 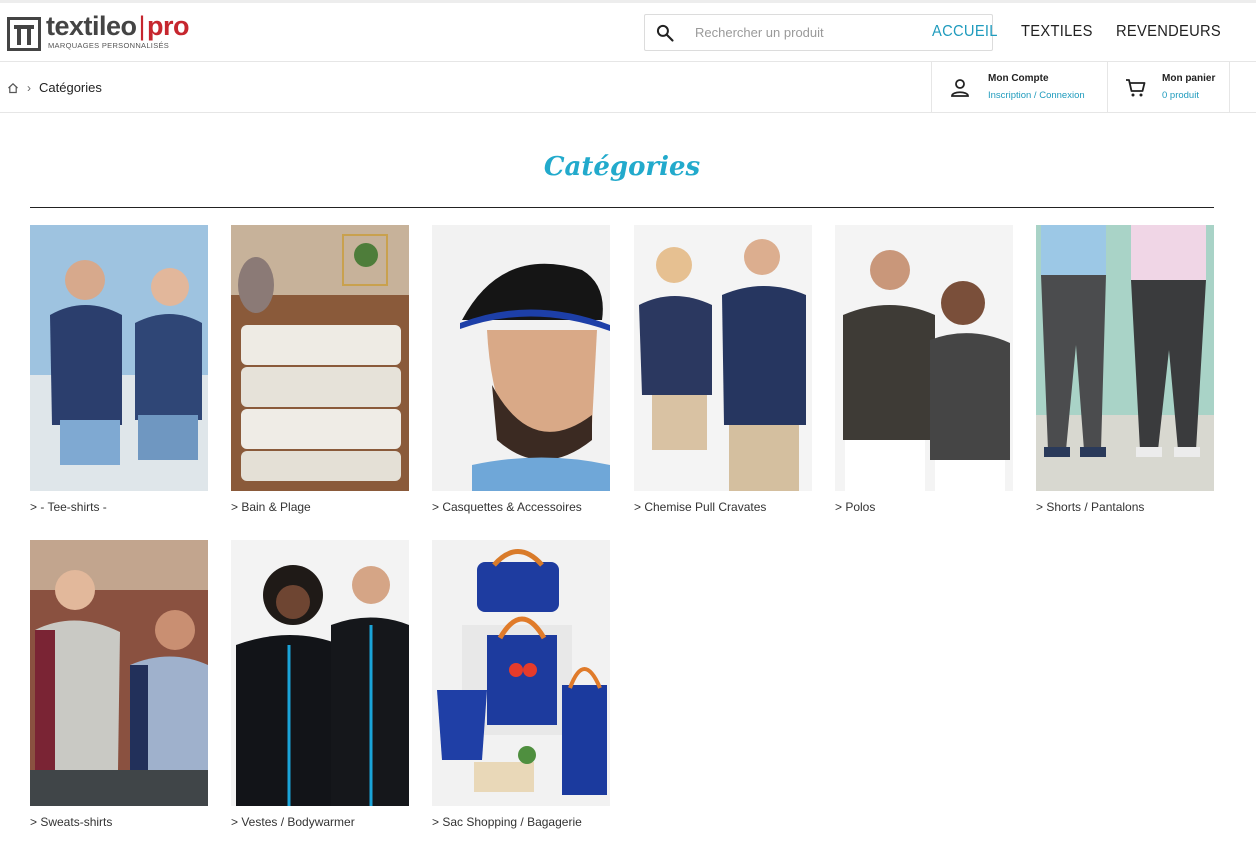 What do you see at coordinates (320, 822) in the screenshot?
I see `category-label: > Vestes / Bodywarmer` at bounding box center [320, 822].